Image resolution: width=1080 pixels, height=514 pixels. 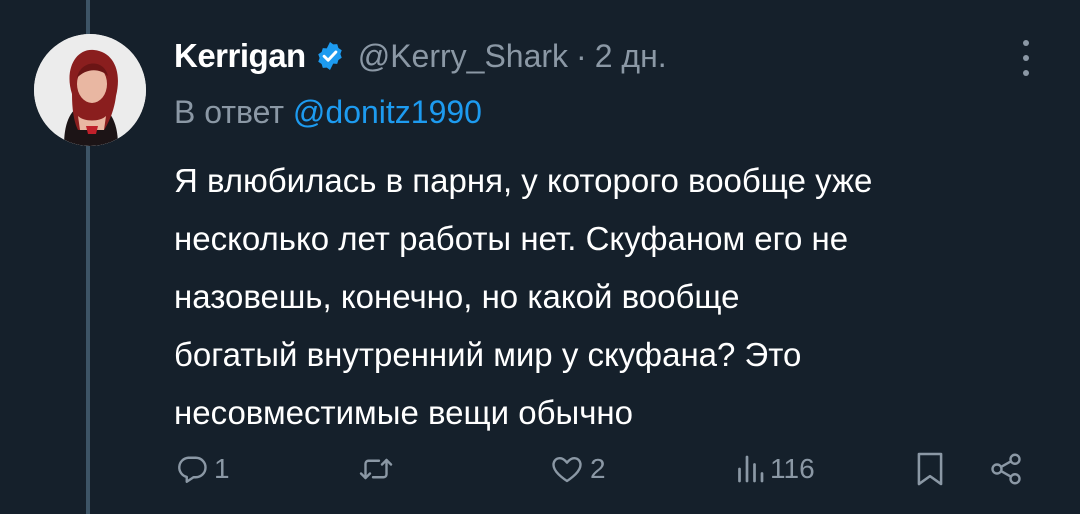 What do you see at coordinates (567, 470) in the screenshot?
I see `heart-icon` at bounding box center [567, 470].